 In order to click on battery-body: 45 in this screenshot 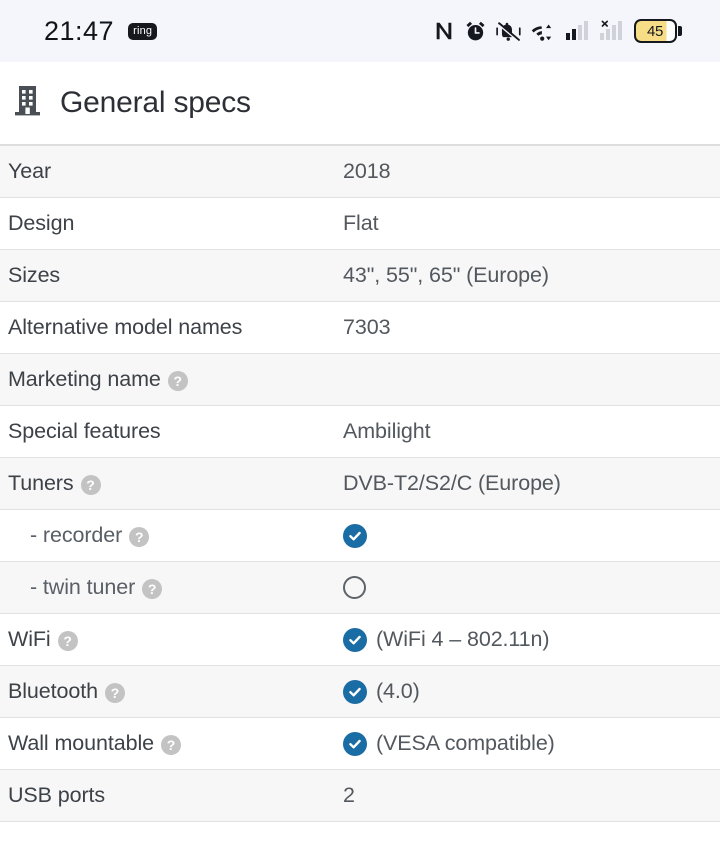, I will do `click(655, 31)`.